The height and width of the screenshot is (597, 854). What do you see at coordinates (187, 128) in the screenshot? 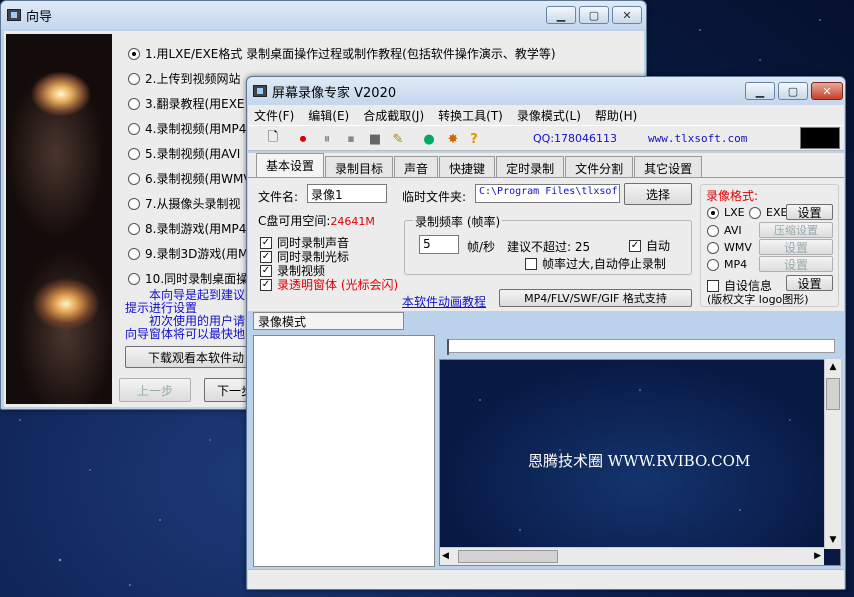
I see `wizard-option: 4.录制视频(用MP4` at bounding box center [187, 128].